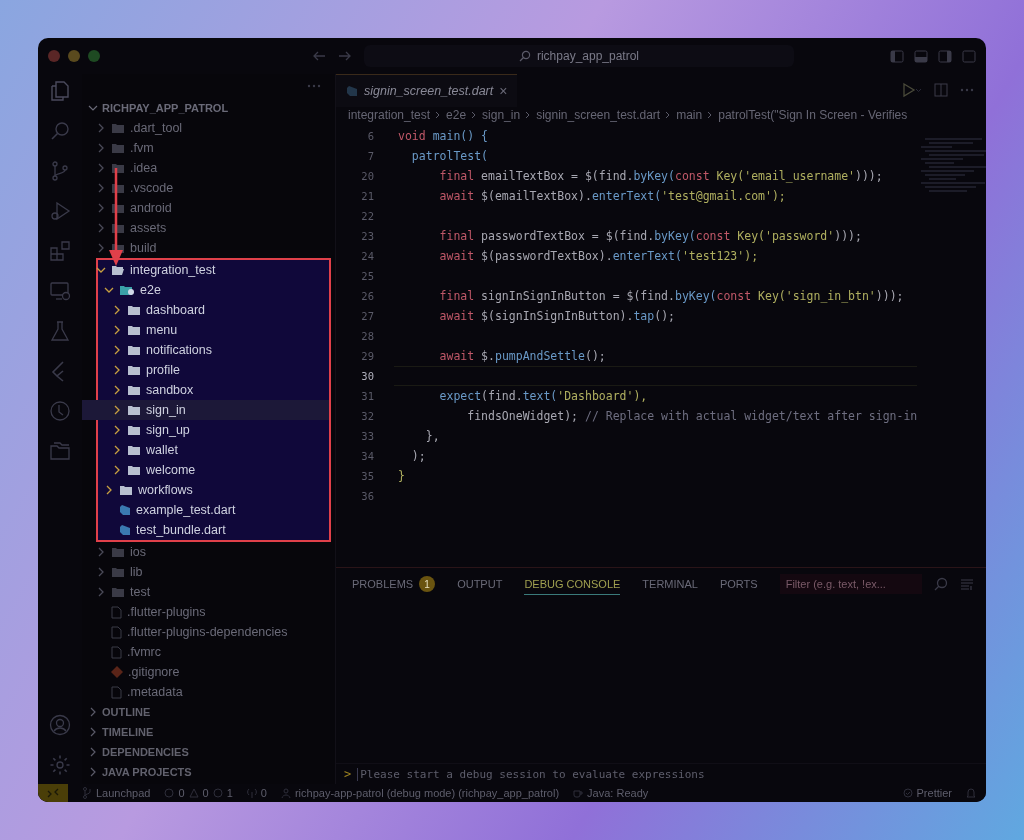 Image resolution: width=1024 pixels, height=840 pixels. Describe the element at coordinates (456, 115) in the screenshot. I see `breadcrumb: e2e` at that location.